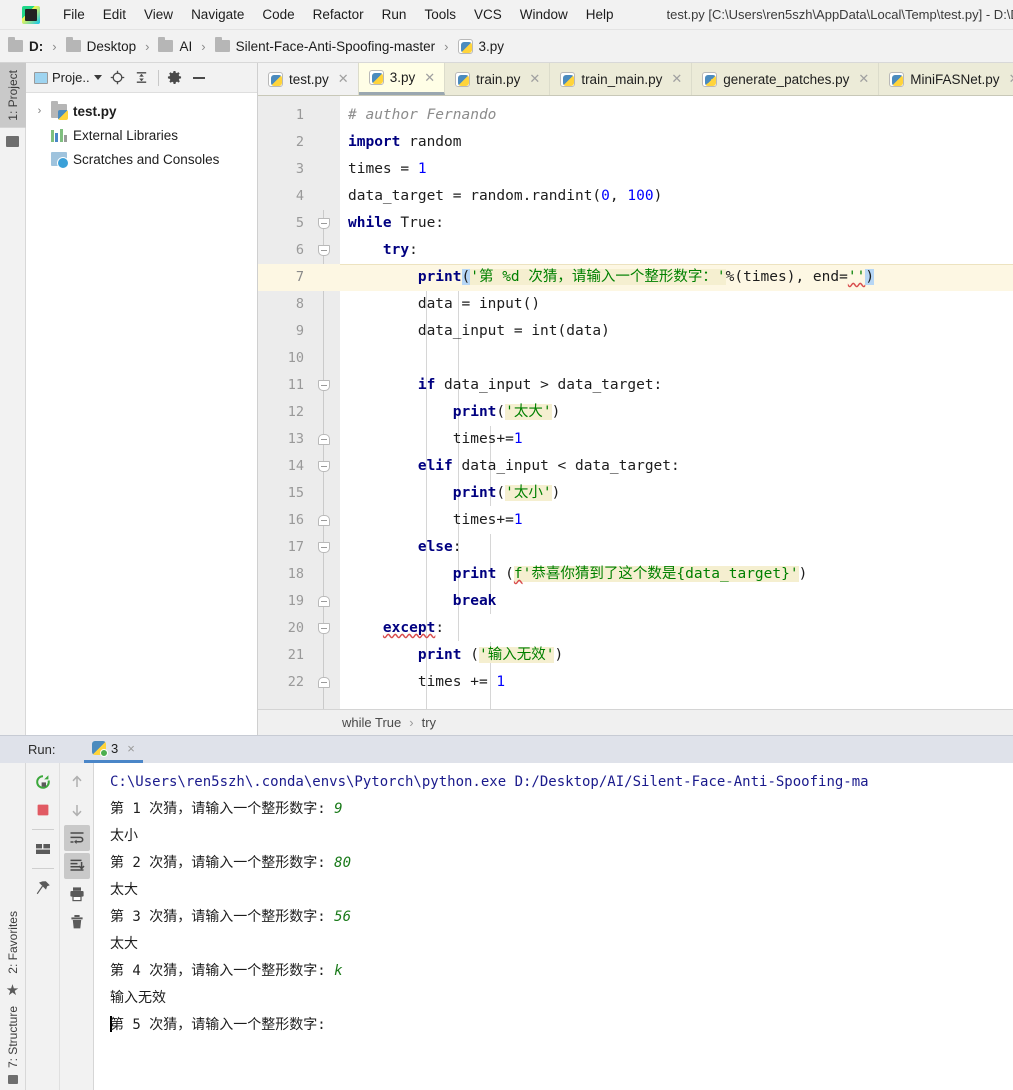 The image size is (1013, 1090). I want to click on close-icon: ×, so click(131, 748).